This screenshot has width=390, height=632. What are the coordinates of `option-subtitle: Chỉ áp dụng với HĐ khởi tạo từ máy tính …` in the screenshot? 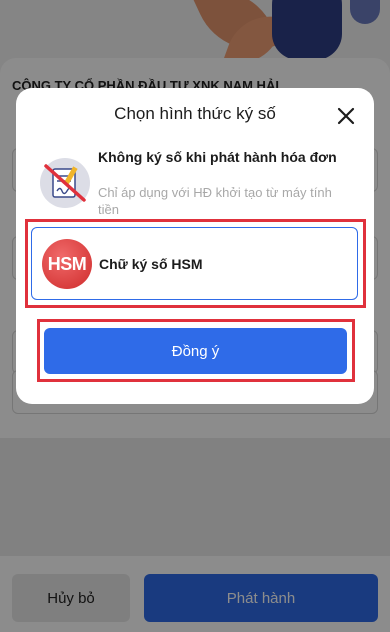 It's located at (215, 201).